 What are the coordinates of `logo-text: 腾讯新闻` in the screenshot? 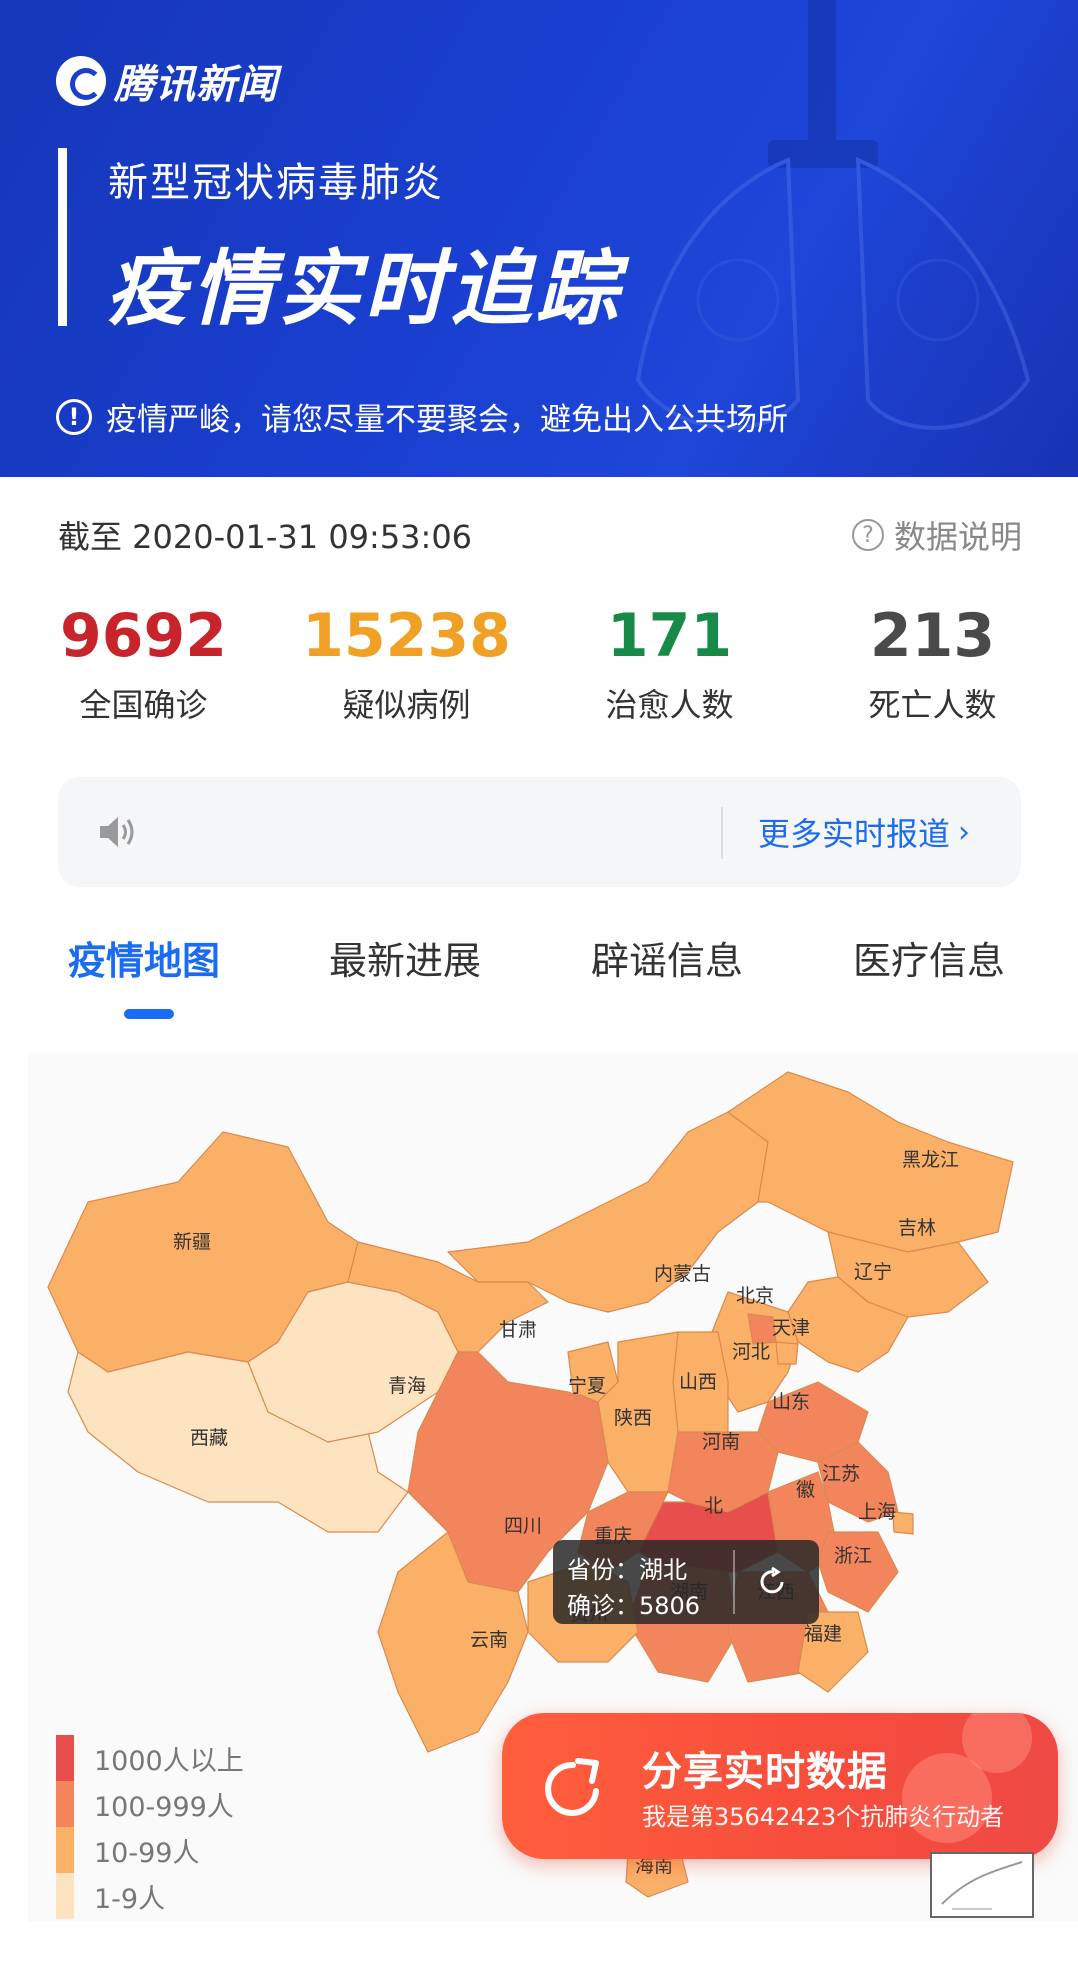 It's located at (196, 85).